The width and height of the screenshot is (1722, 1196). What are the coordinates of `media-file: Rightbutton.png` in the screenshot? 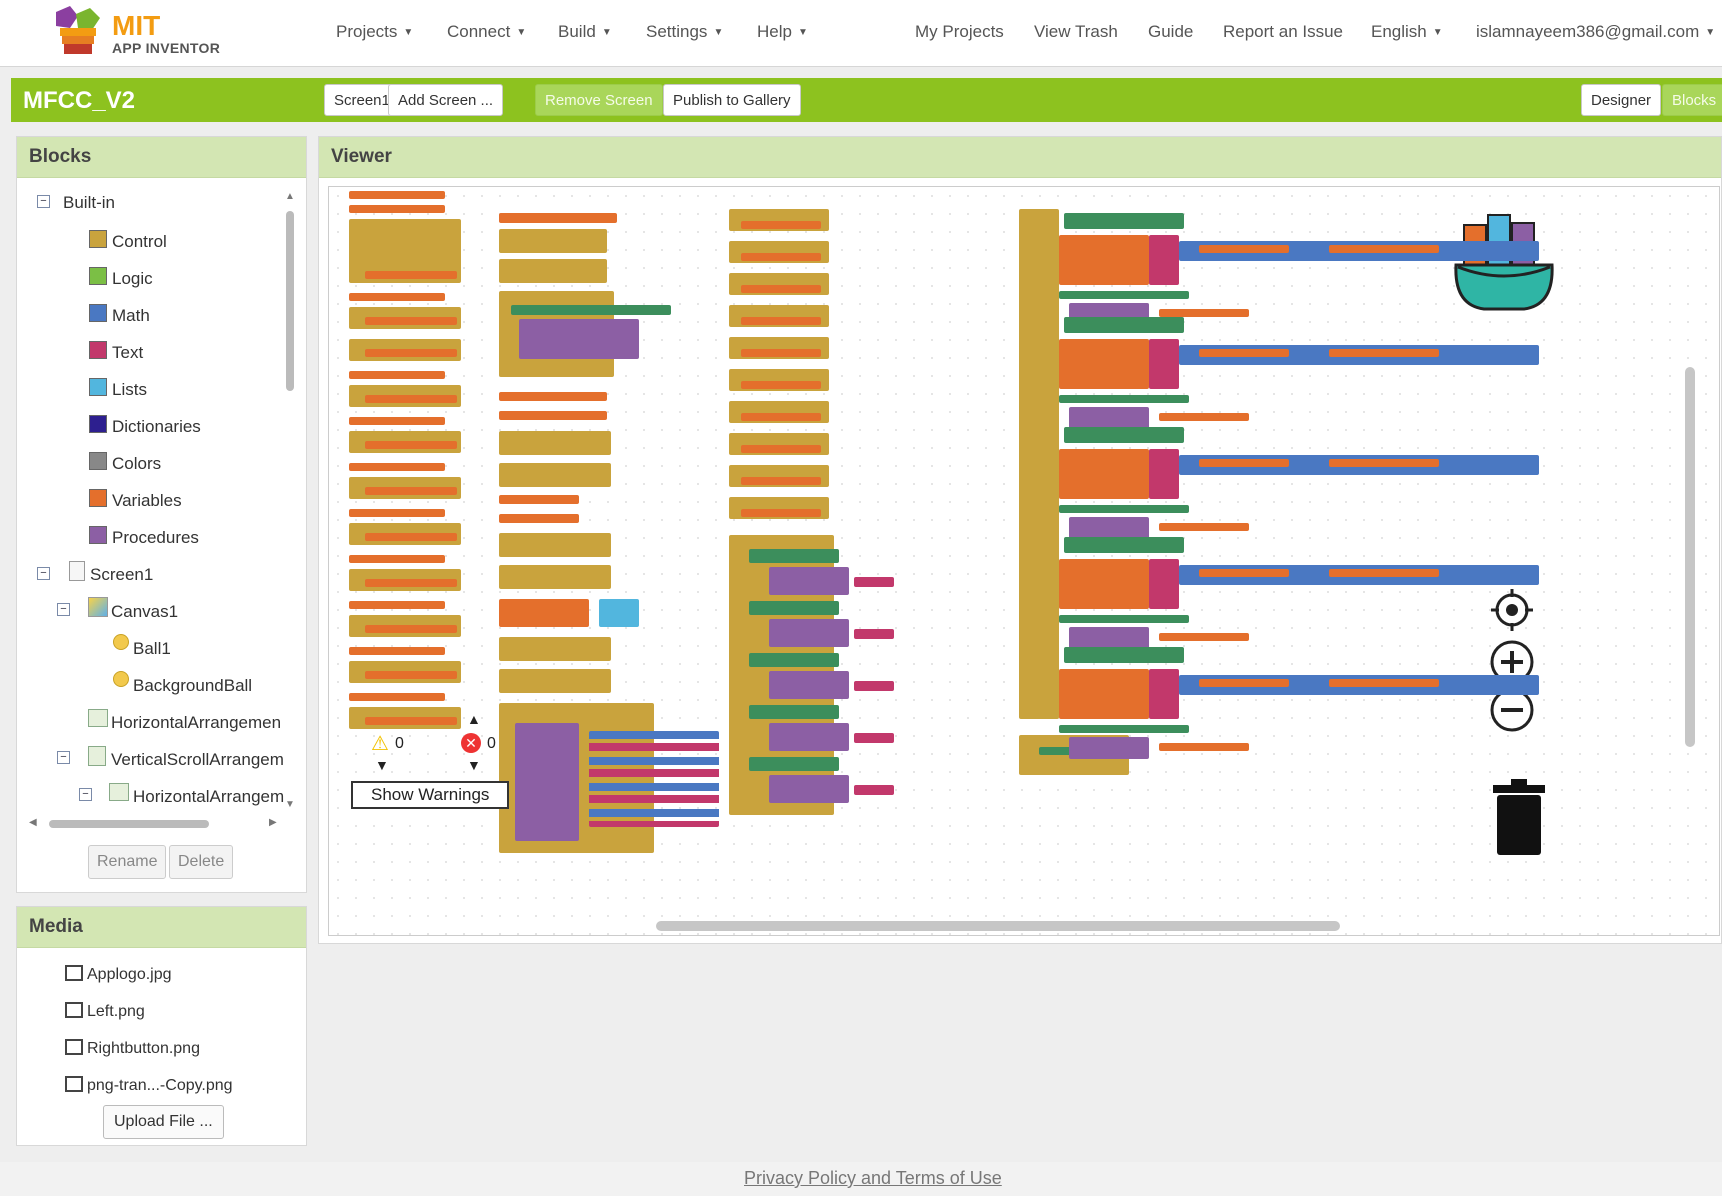 It's located at (132, 1048).